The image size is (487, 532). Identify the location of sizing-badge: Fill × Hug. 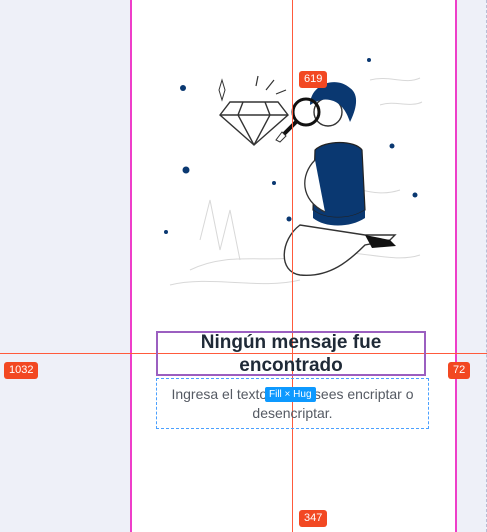
(290, 394).